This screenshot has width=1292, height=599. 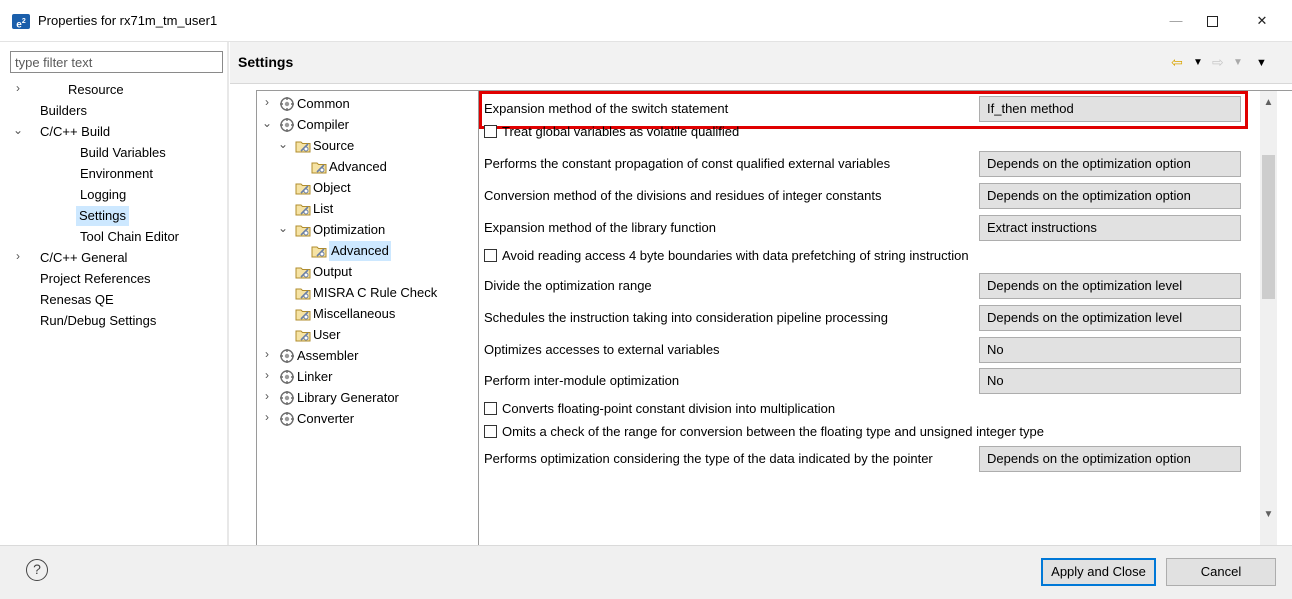 I want to click on tree-item-compiler: Compiler, so click(x=323, y=125).